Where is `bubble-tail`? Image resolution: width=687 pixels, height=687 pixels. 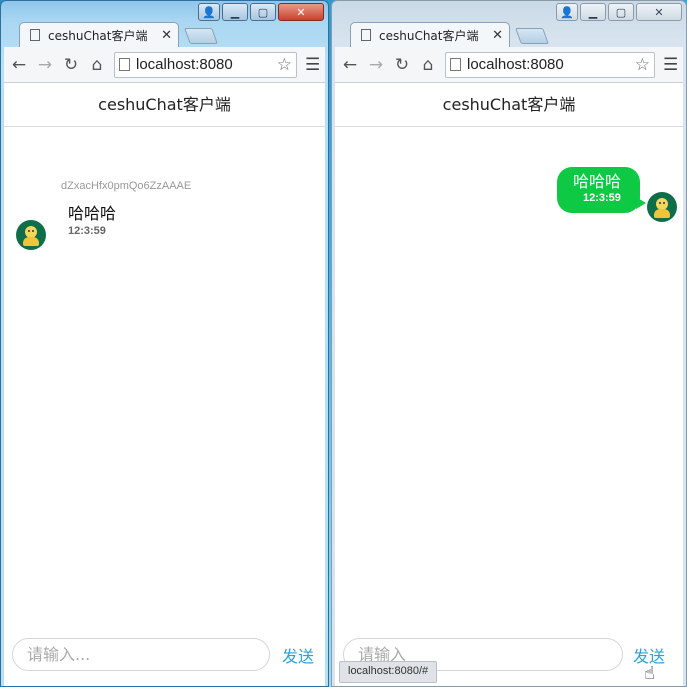 bubble-tail is located at coordinates (641, 203).